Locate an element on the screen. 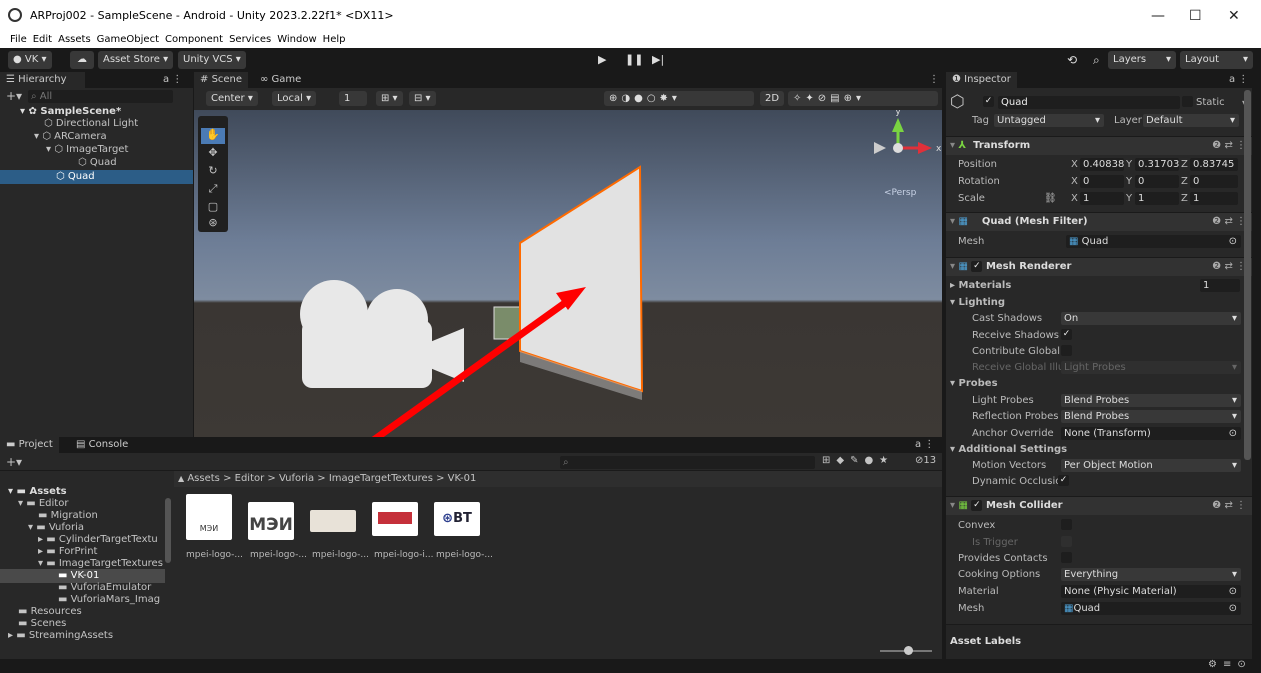  tree-item-streamingassets: ▸ ▬ StreamingAssets is located at coordinates (86, 636).